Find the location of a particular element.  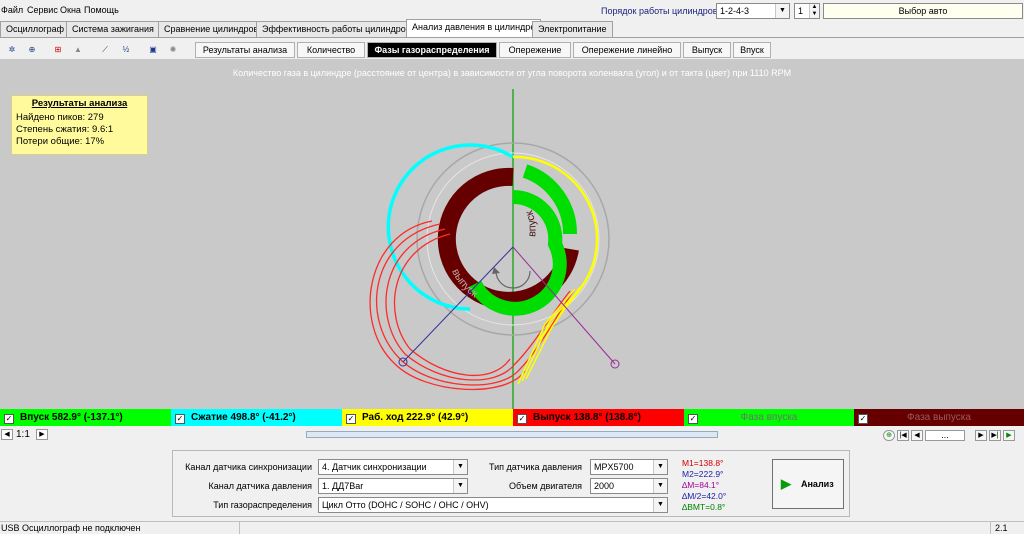

tab-oscilloscope: Осциллограф is located at coordinates (35, 29).